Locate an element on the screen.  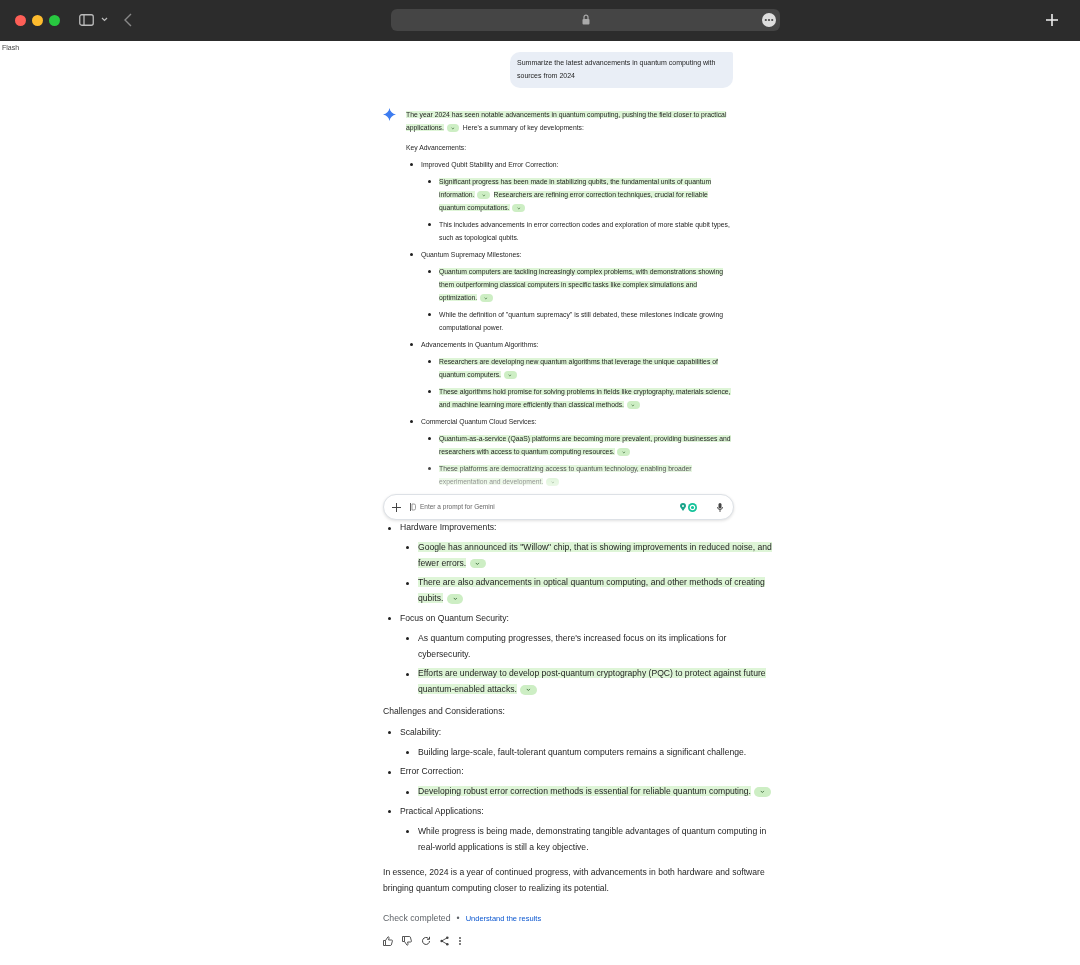
add-icon is located at coordinates (396, 507).